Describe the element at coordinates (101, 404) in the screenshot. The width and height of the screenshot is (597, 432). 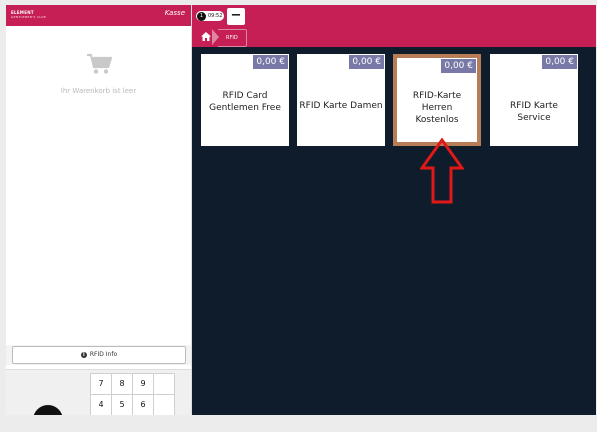
I see `numpad-key-4: 4` at that location.